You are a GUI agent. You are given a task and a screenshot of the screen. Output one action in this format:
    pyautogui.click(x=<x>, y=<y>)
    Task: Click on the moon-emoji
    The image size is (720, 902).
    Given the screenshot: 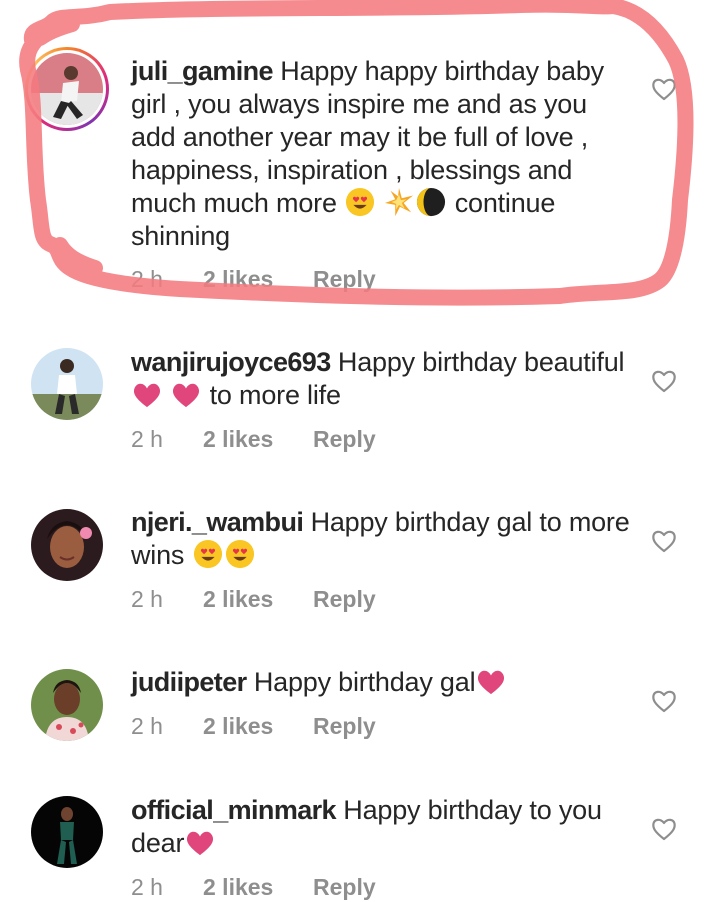 What is the action you would take?
    pyautogui.click(x=431, y=202)
    